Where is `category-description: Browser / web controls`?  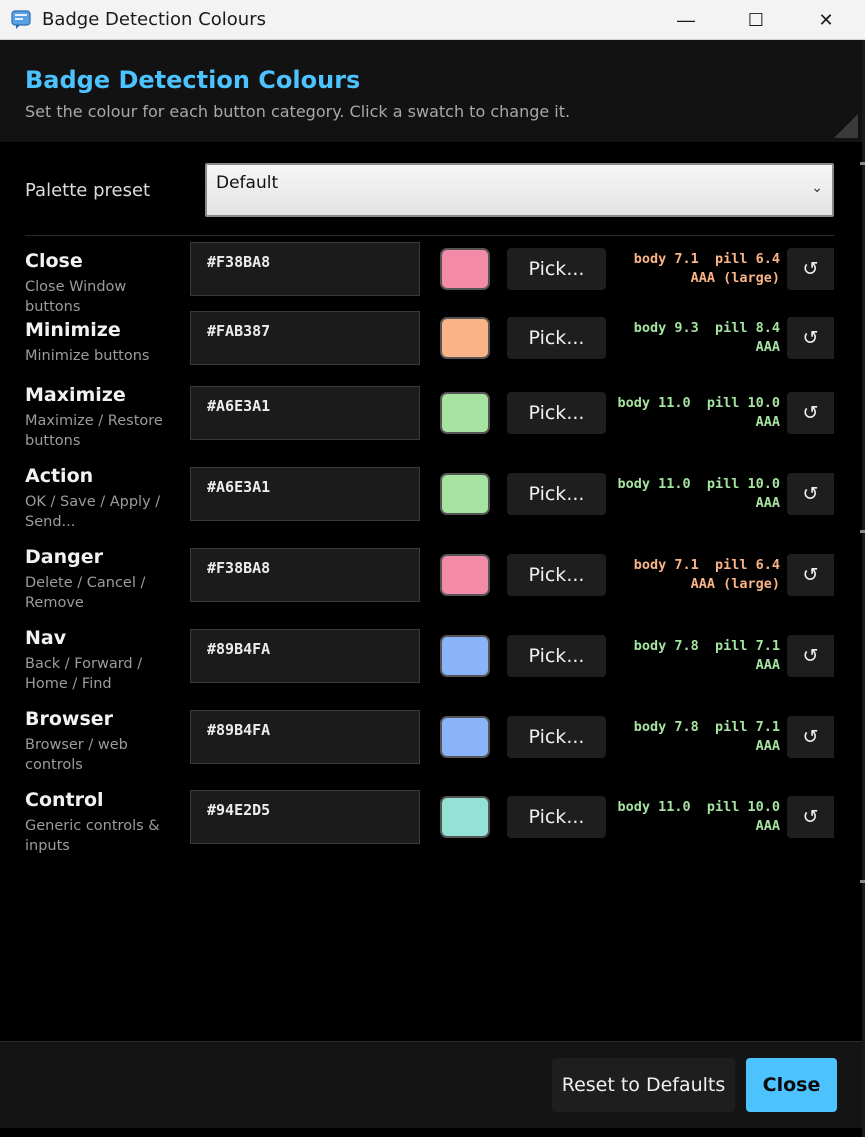
category-description: Browser / web controls is located at coordinates (76, 755).